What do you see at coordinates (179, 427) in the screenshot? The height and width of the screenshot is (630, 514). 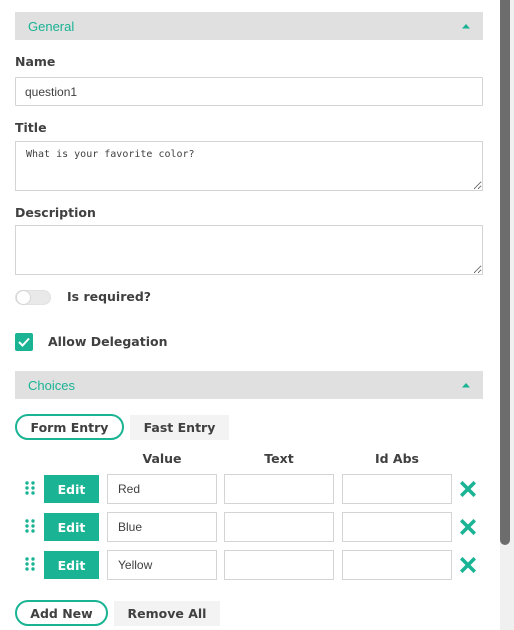 I see `tab-fast-entry: Fast Entry` at bounding box center [179, 427].